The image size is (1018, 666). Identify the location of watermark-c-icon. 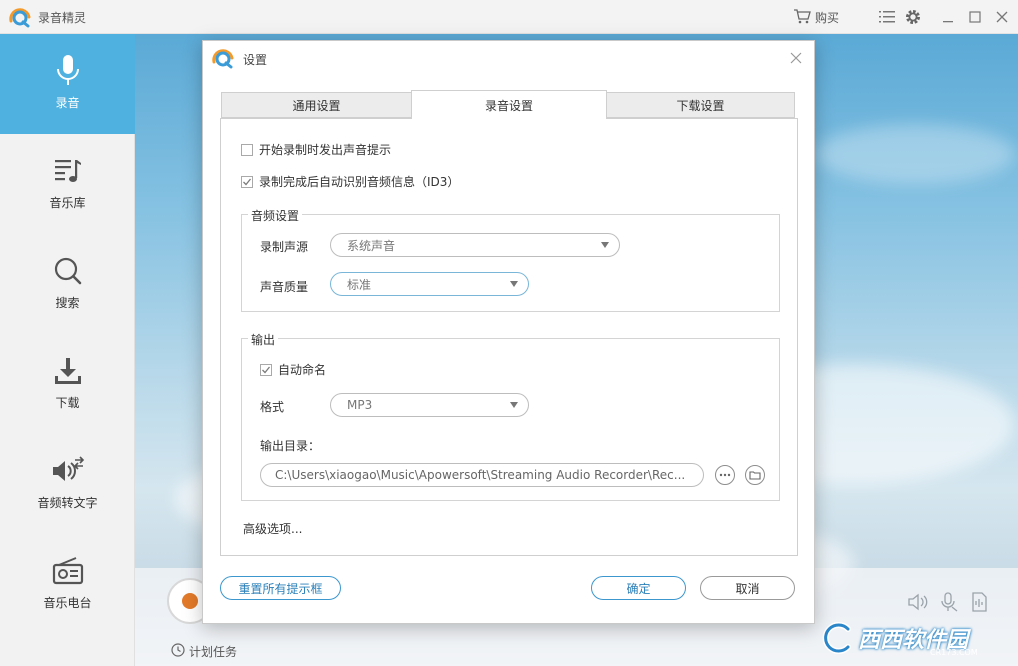
(836, 638).